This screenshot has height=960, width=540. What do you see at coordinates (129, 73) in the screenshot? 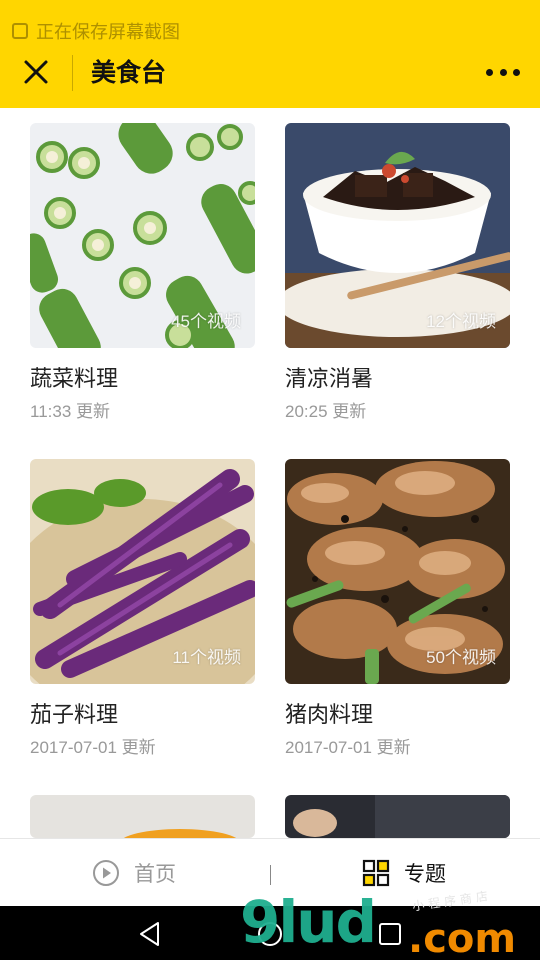
I see `page-title: 美食台` at bounding box center [129, 73].